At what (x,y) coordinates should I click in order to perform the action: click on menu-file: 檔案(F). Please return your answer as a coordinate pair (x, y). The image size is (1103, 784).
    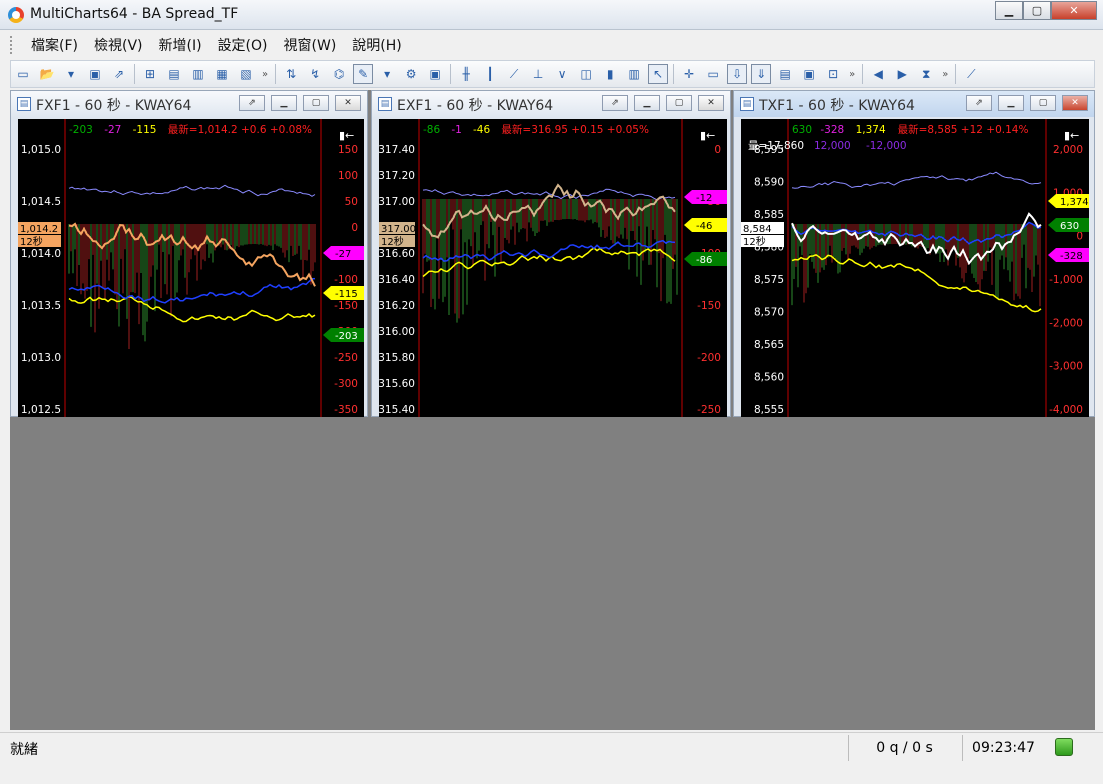
    Looking at the image, I should click on (54, 45).